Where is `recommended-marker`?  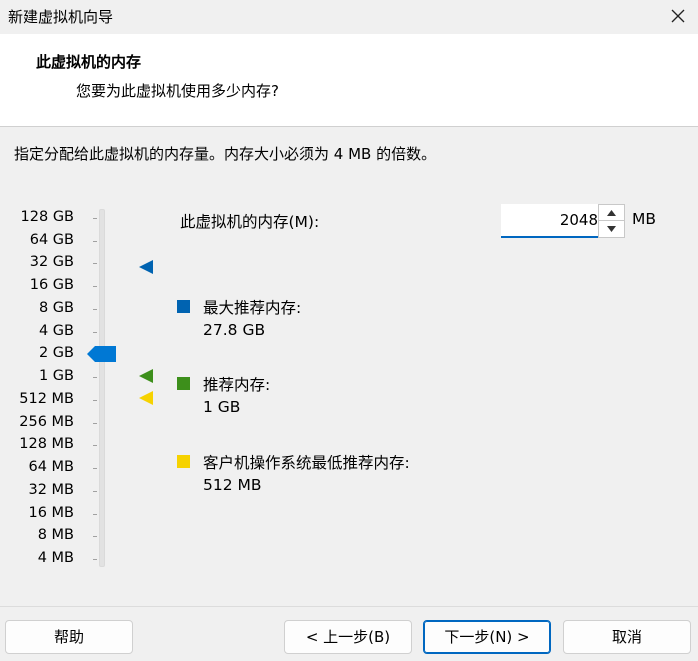 recommended-marker is located at coordinates (146, 376).